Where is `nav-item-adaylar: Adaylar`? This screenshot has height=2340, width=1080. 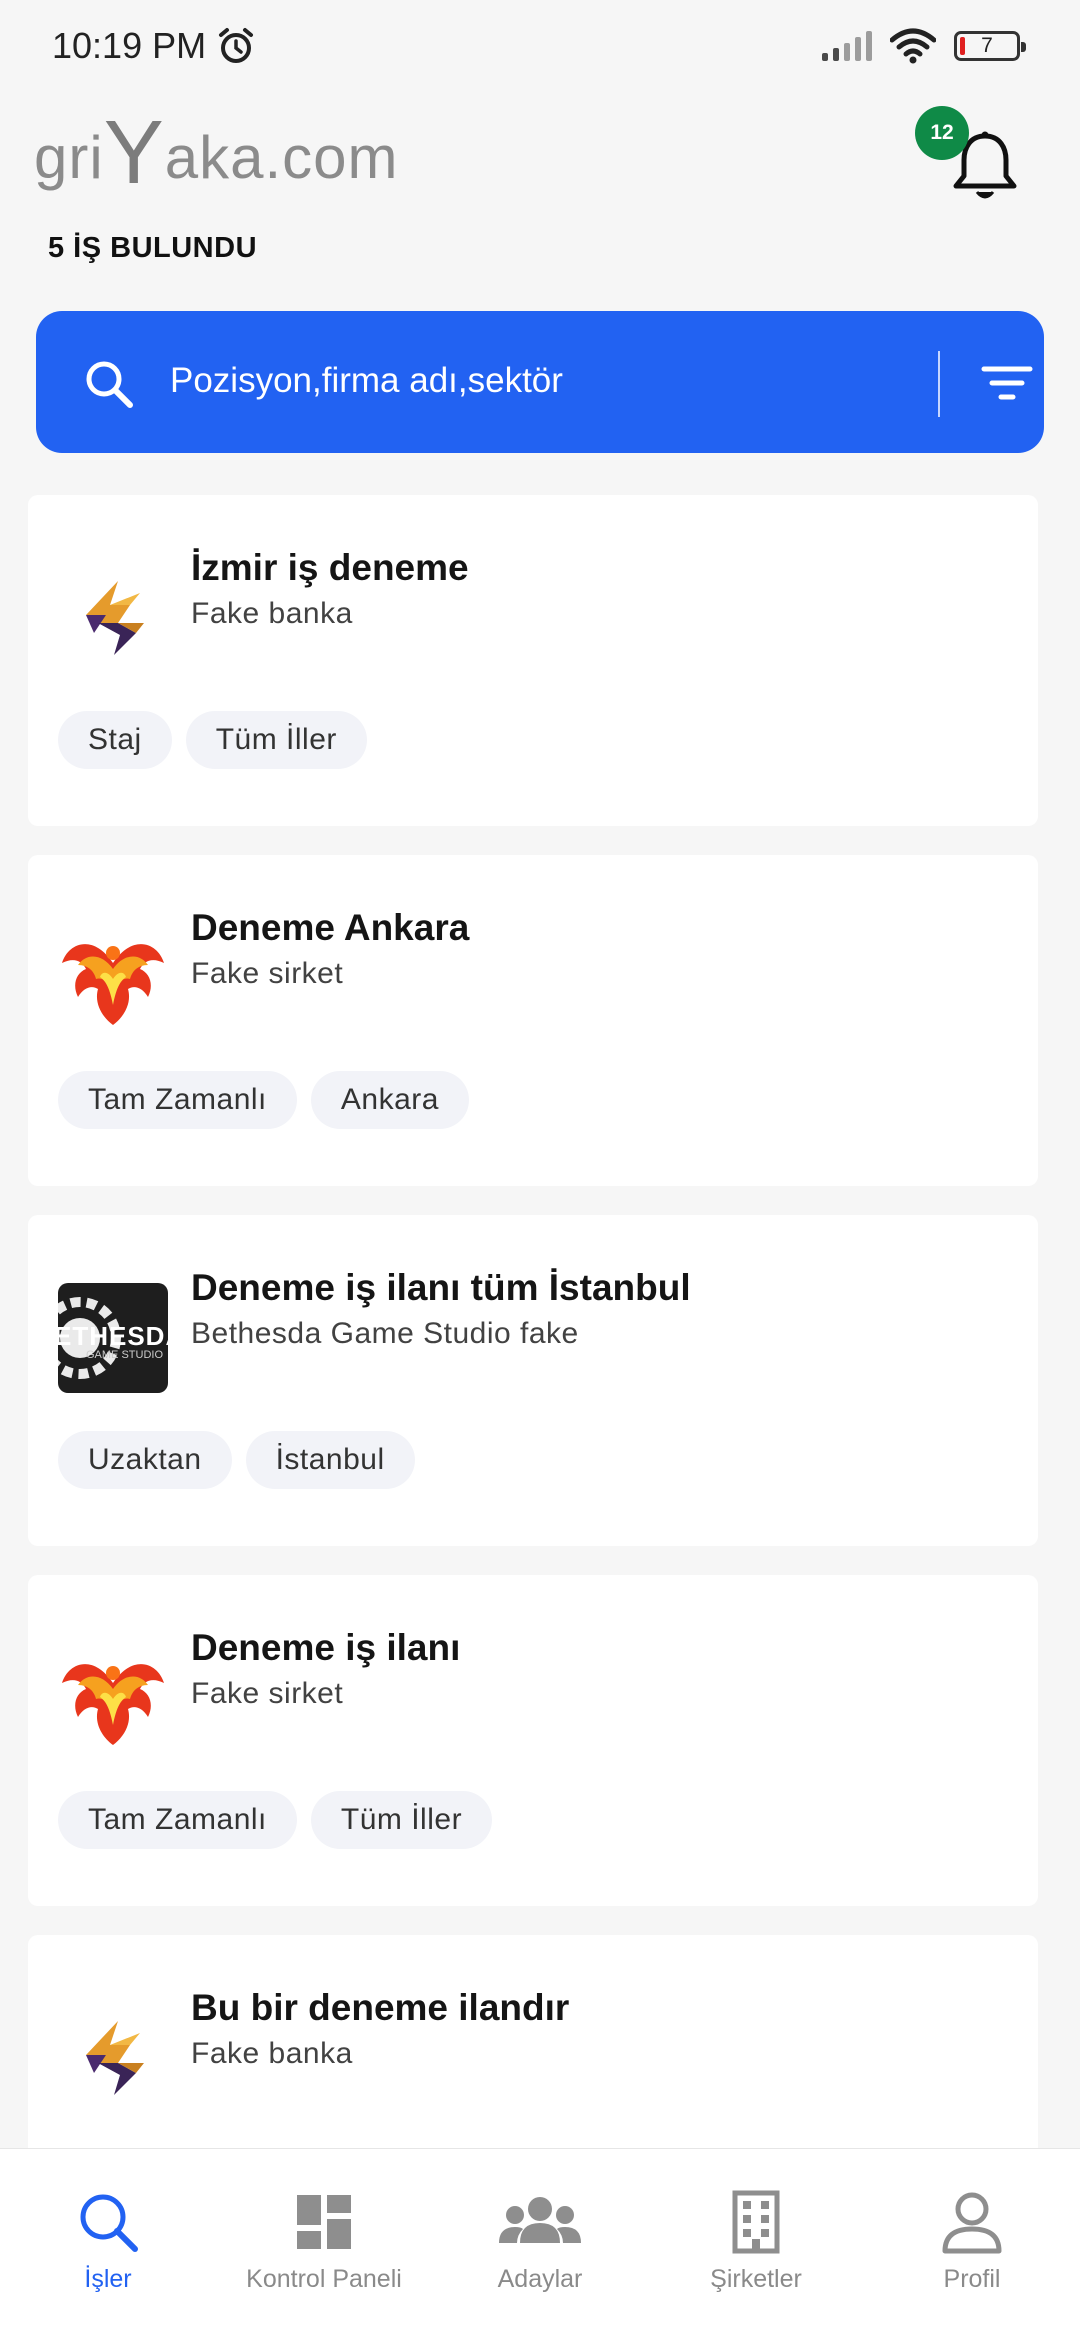 nav-item-adaylar: Adaylar is located at coordinates (540, 2244).